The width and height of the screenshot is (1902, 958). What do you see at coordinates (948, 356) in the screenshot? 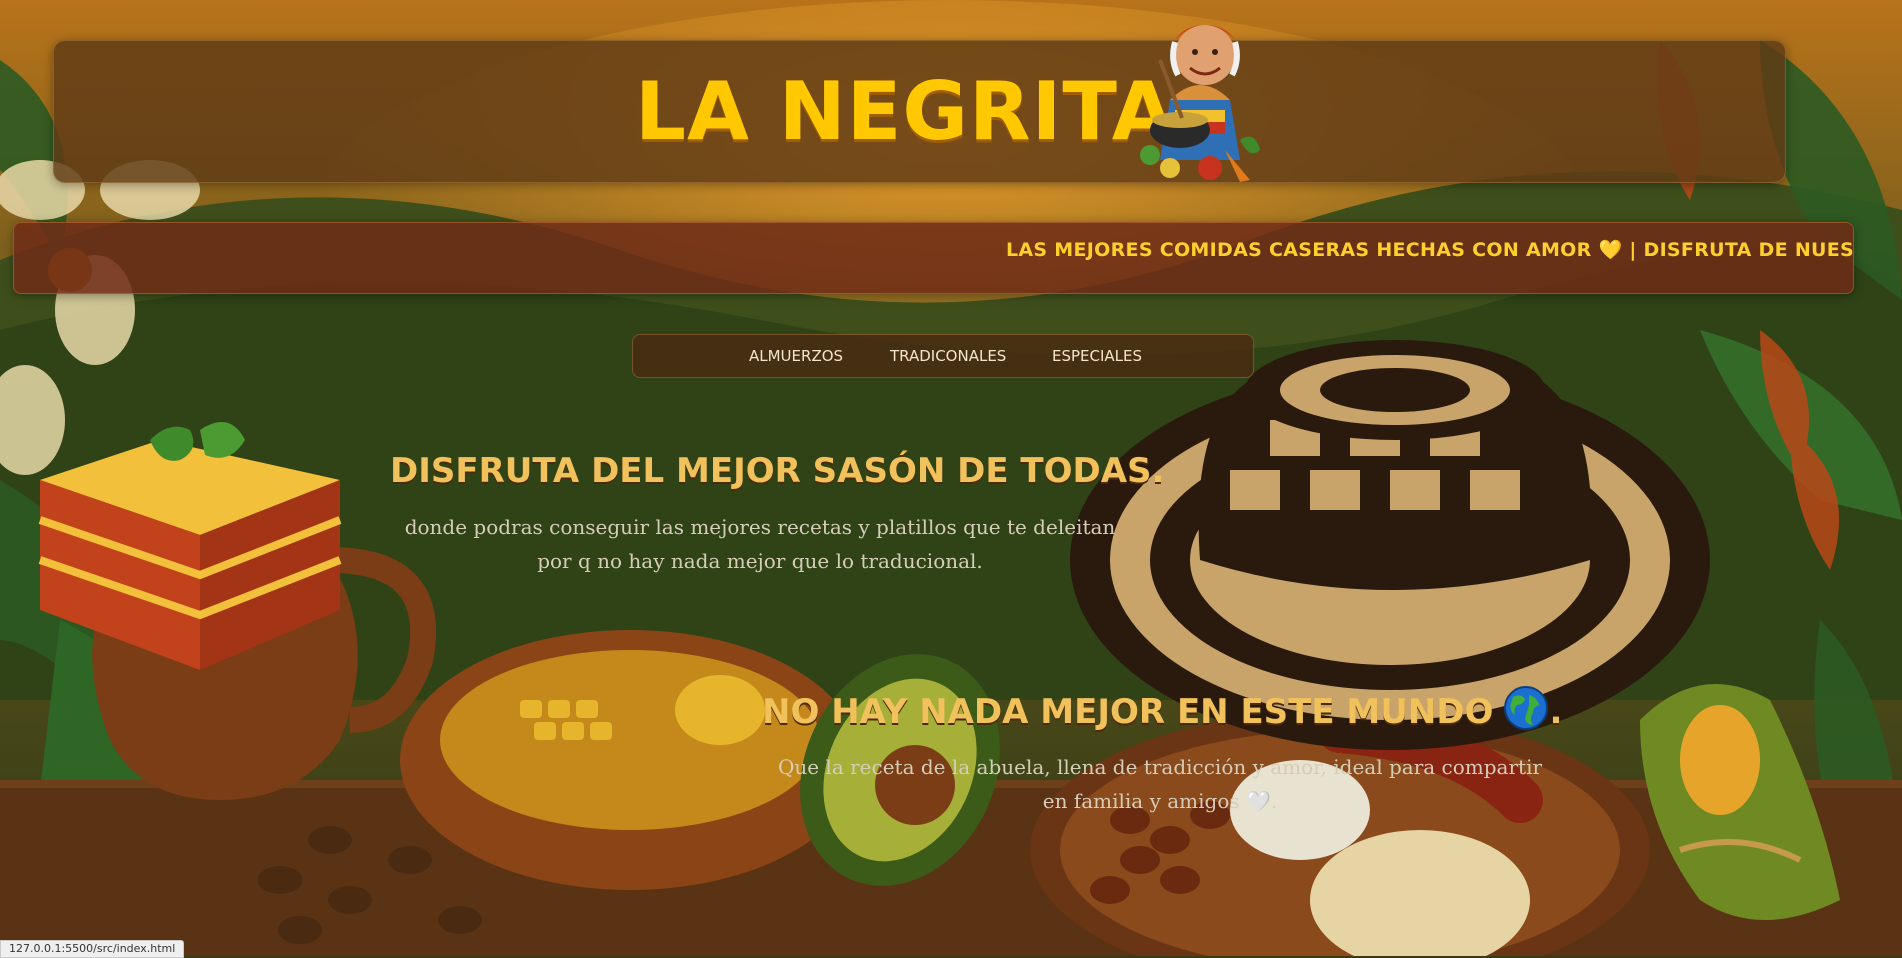
I see `nav-item-tradicionales: TRADICONALES` at bounding box center [948, 356].